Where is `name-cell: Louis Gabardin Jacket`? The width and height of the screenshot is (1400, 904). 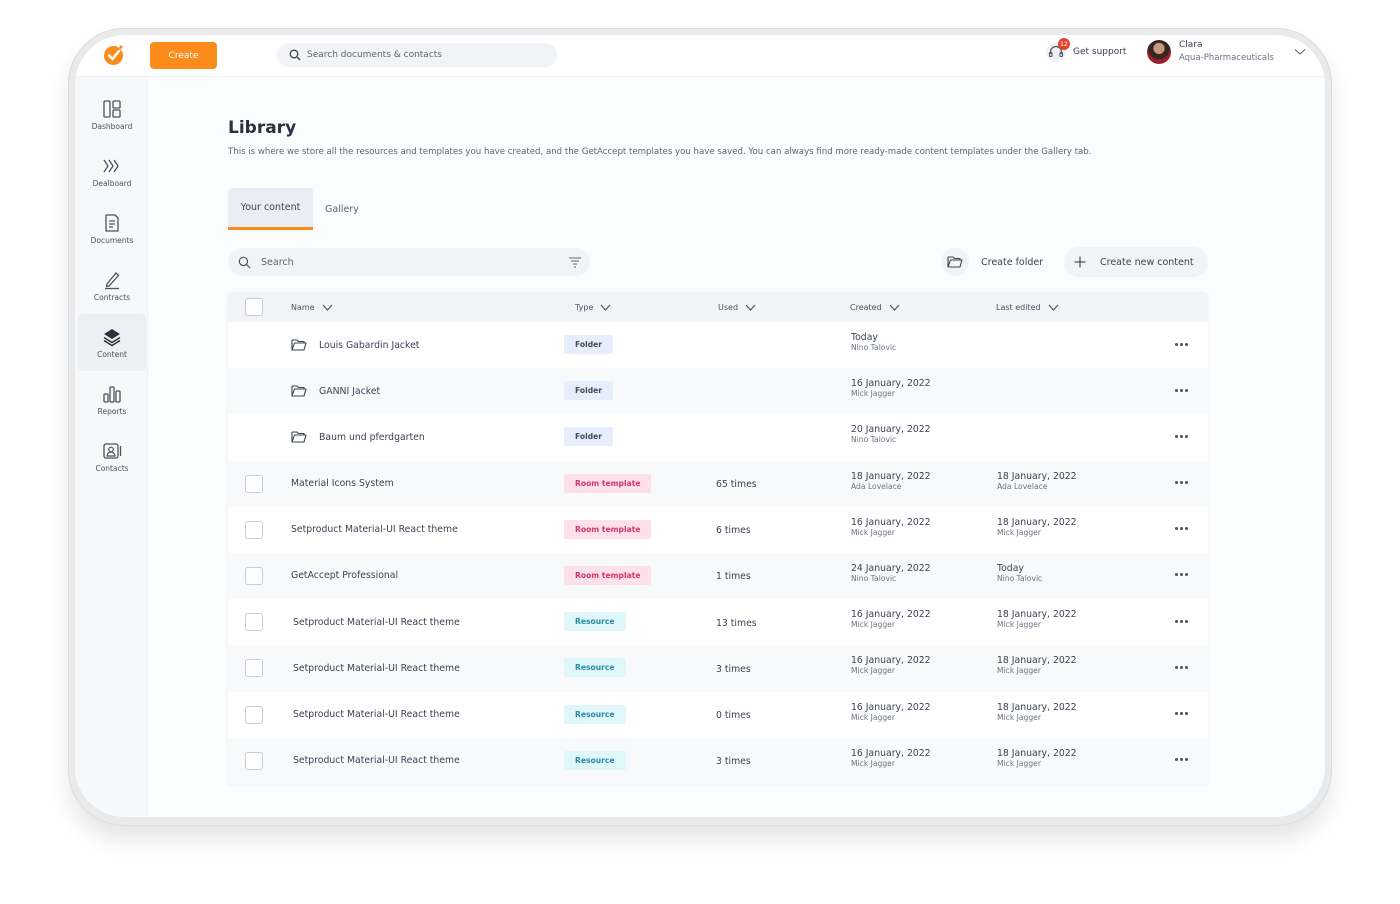
name-cell: Louis Gabardin Jacket is located at coordinates (355, 345).